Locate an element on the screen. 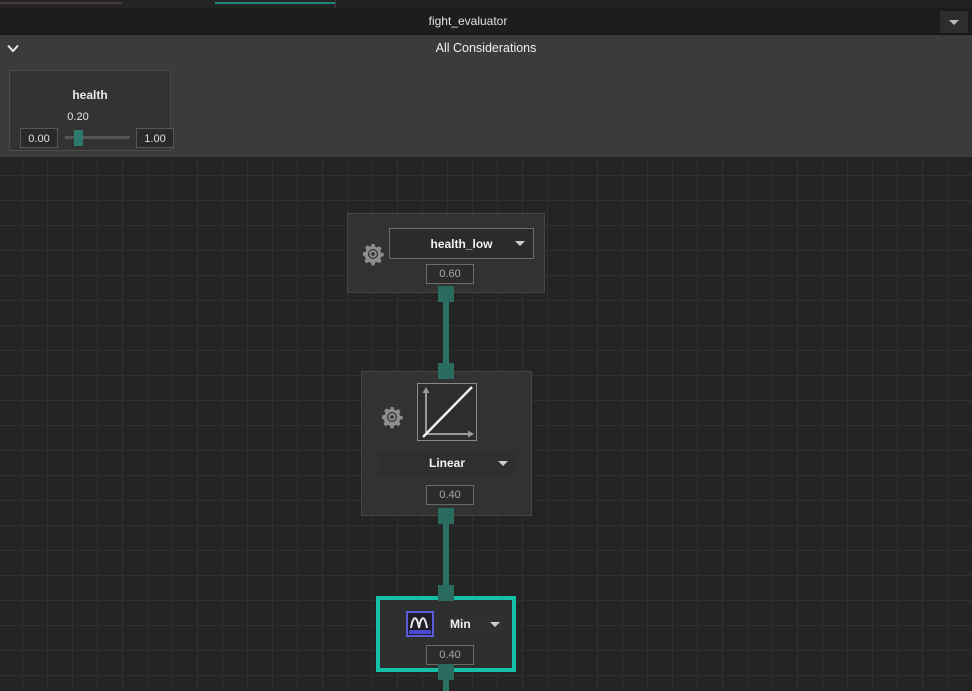 The height and width of the screenshot is (691, 972). window-menu-button is located at coordinates (954, 22).